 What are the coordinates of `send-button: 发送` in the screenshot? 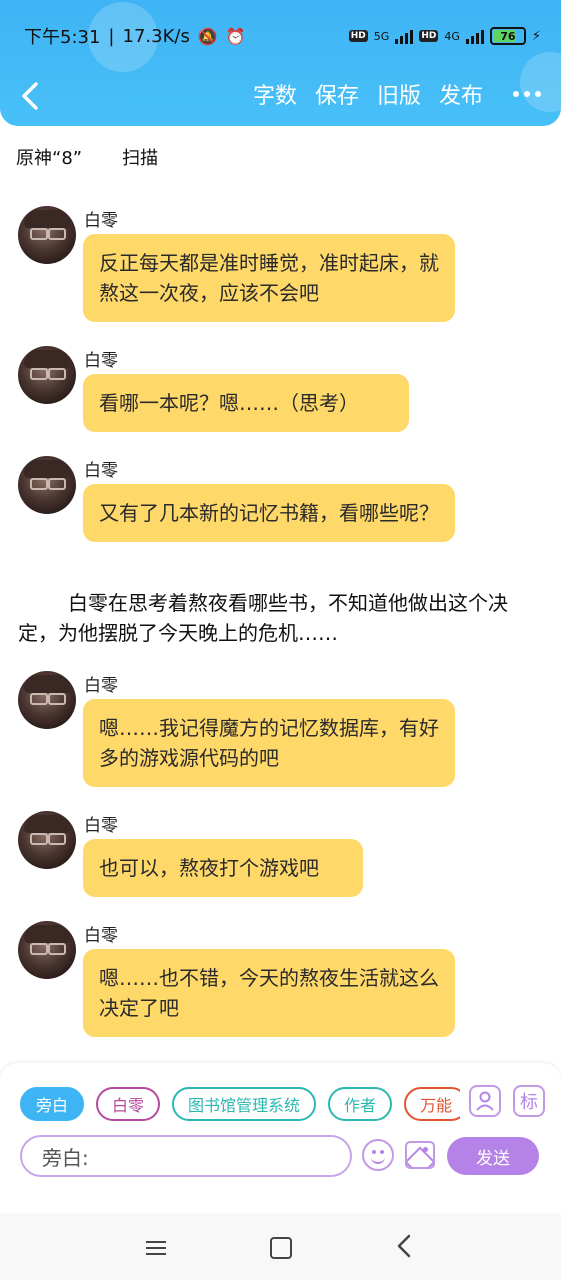 It's located at (493, 1156).